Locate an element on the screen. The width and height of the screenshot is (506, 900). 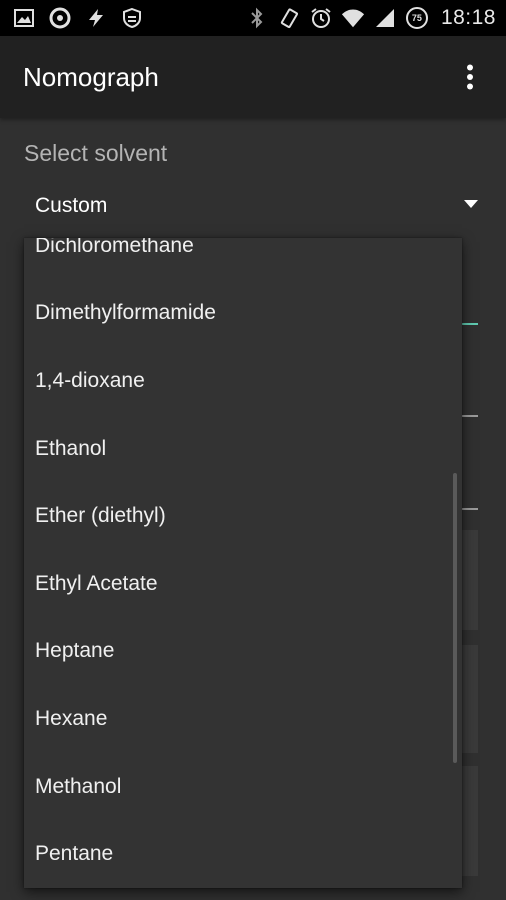
spinner-selected-value: Custom is located at coordinates (71, 205).